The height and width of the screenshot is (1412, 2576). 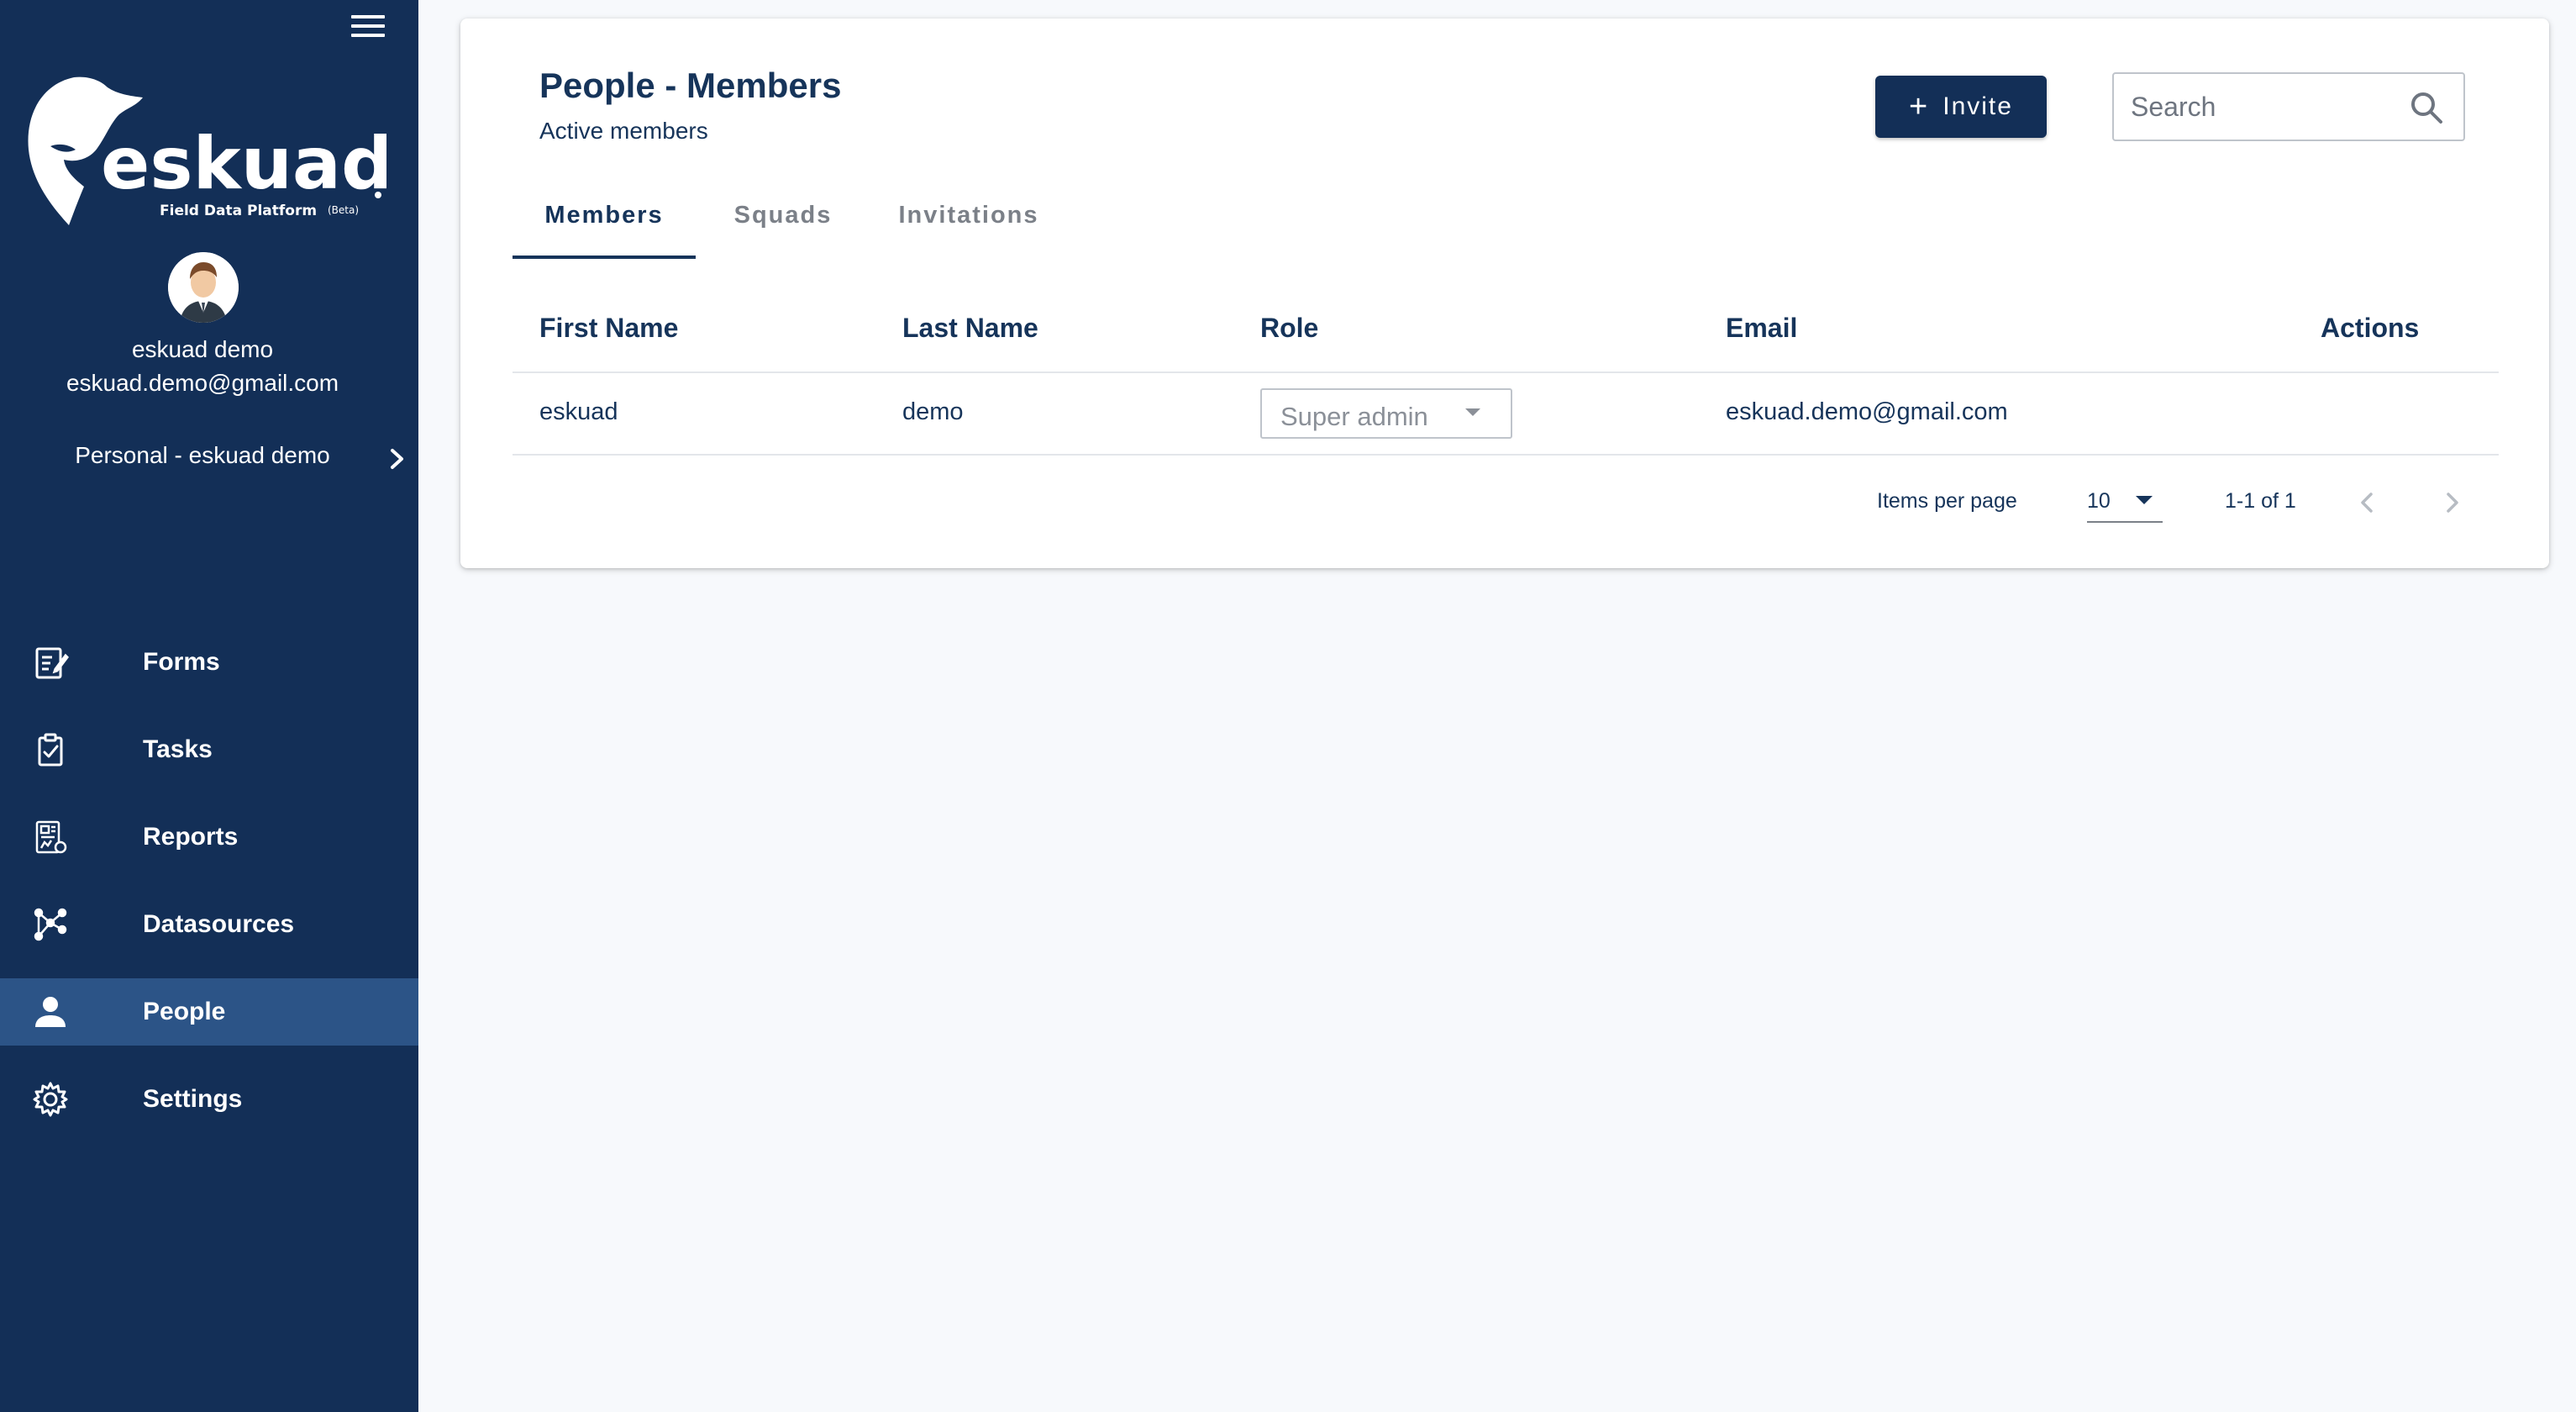 What do you see at coordinates (970, 328) in the screenshot?
I see `column-header-last-name: Last Name` at bounding box center [970, 328].